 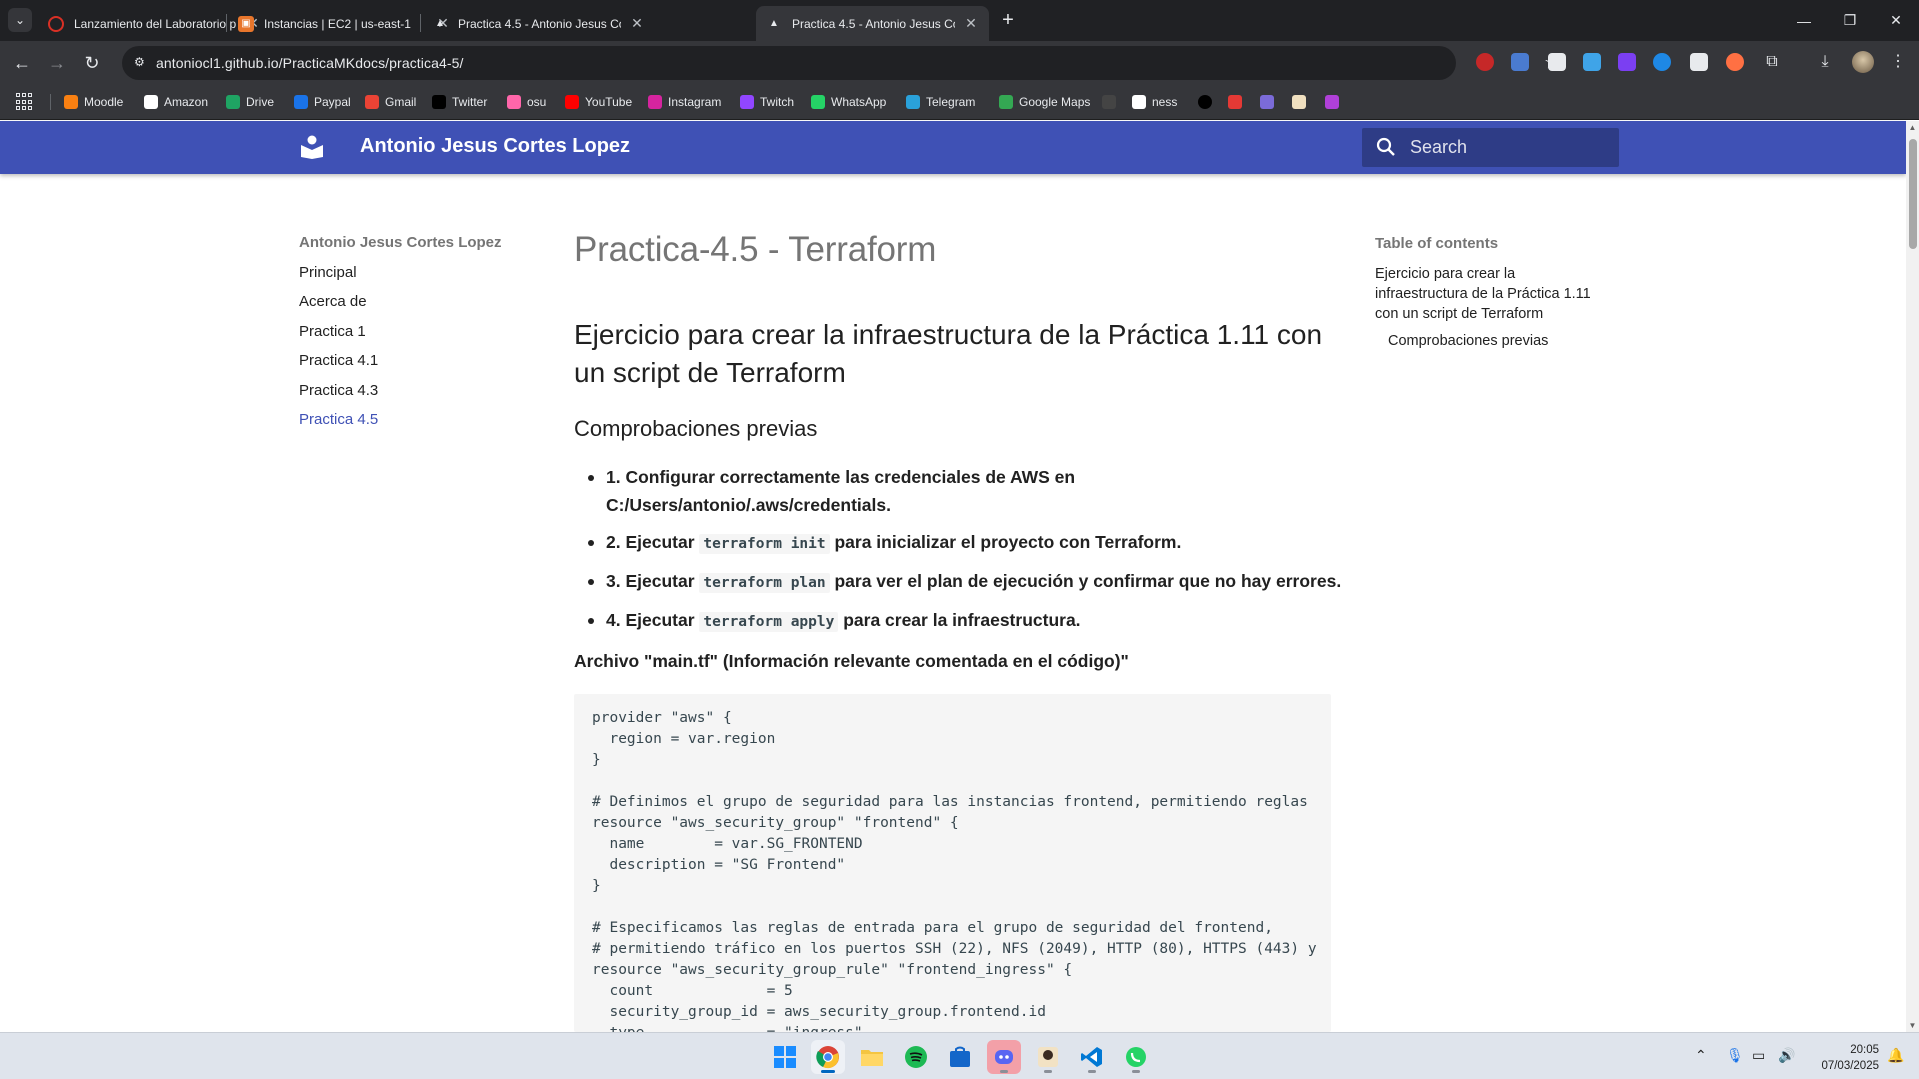 I want to click on nav-item-practica-1: Practica 1, so click(x=332, y=331).